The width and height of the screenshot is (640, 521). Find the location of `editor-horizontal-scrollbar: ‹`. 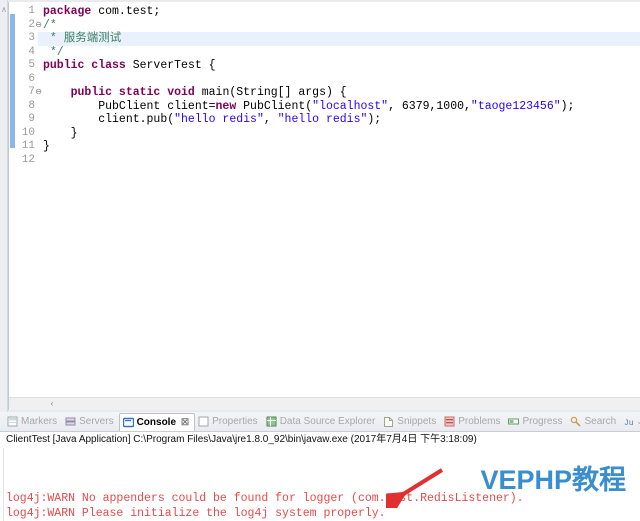

editor-horizontal-scrollbar: ‹ is located at coordinates (324, 403).